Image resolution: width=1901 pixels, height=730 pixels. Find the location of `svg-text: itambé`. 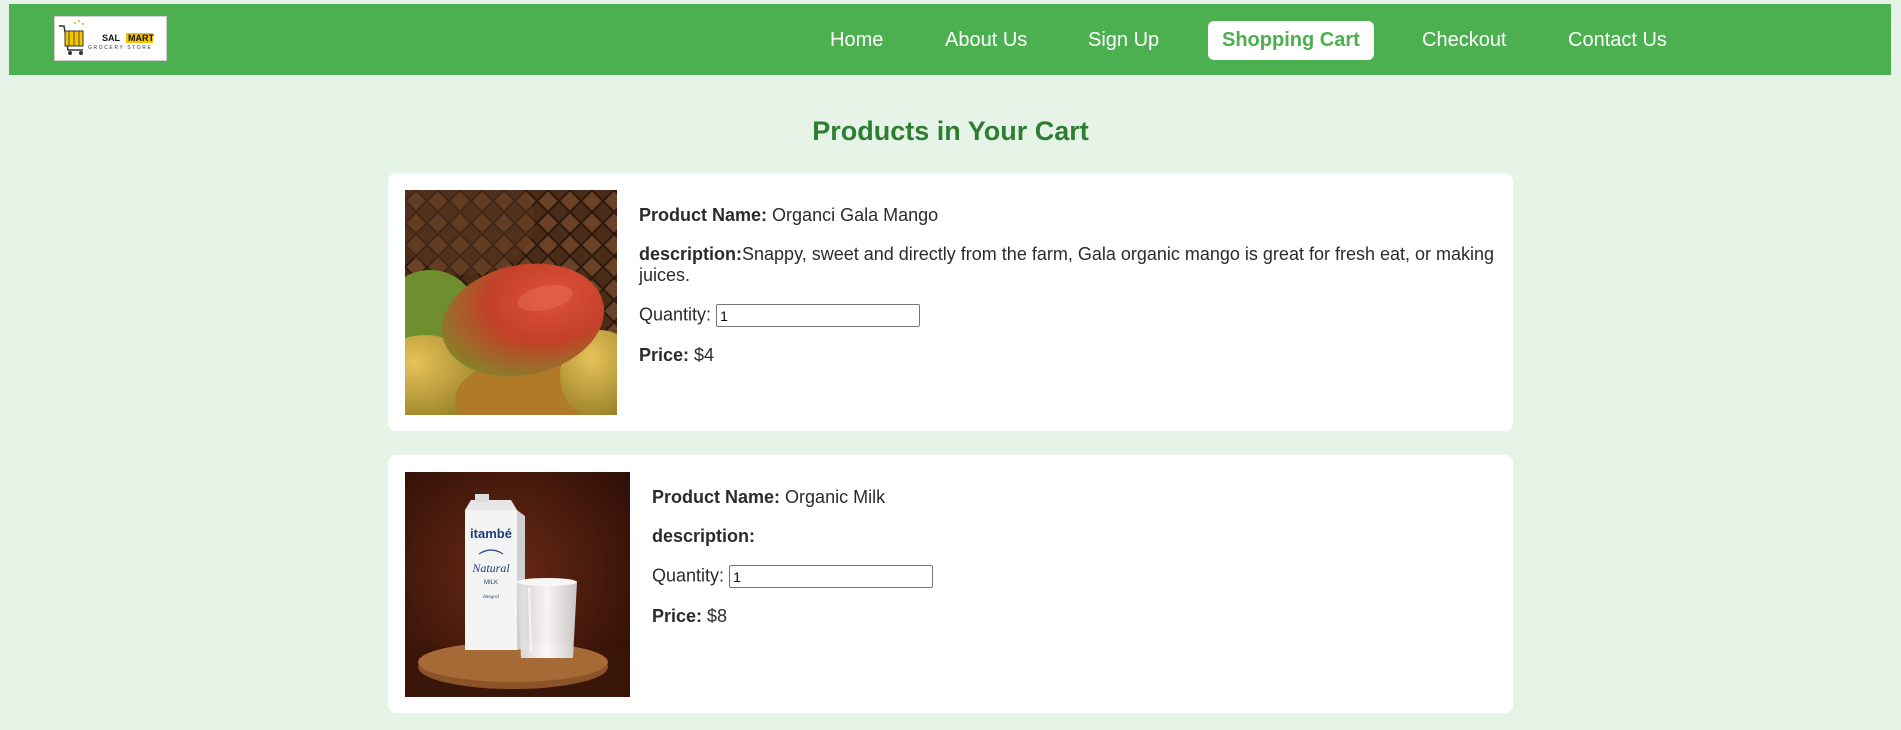

svg-text: itambé is located at coordinates (491, 533).